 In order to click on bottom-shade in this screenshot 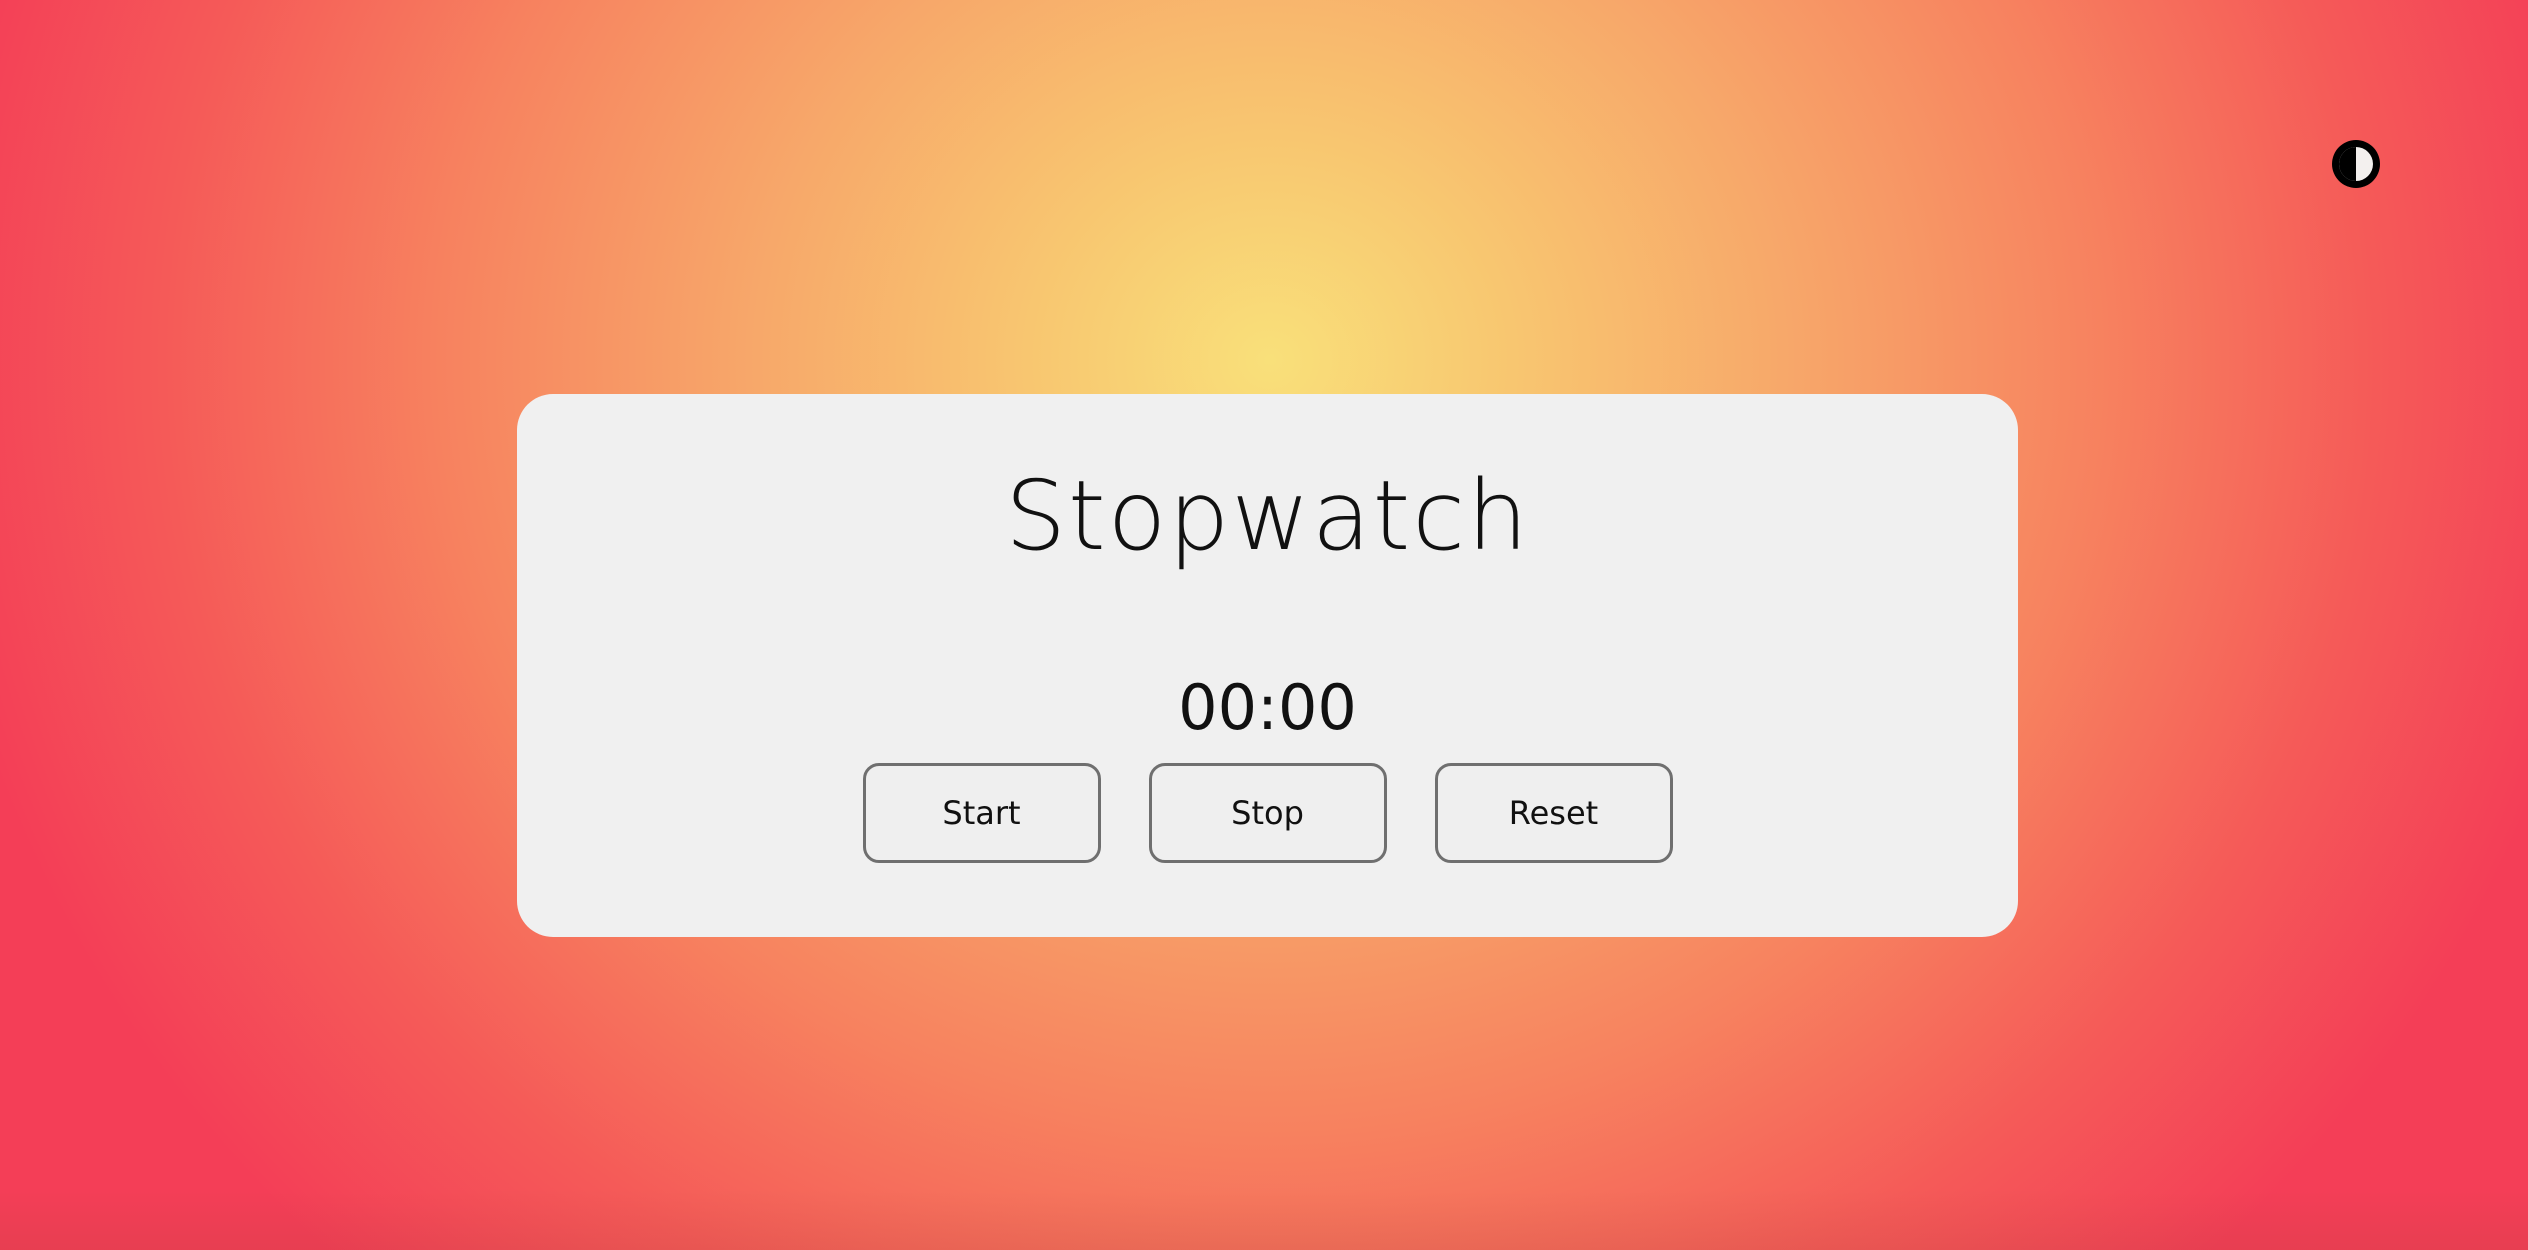, I will do `click(1264, 1220)`.